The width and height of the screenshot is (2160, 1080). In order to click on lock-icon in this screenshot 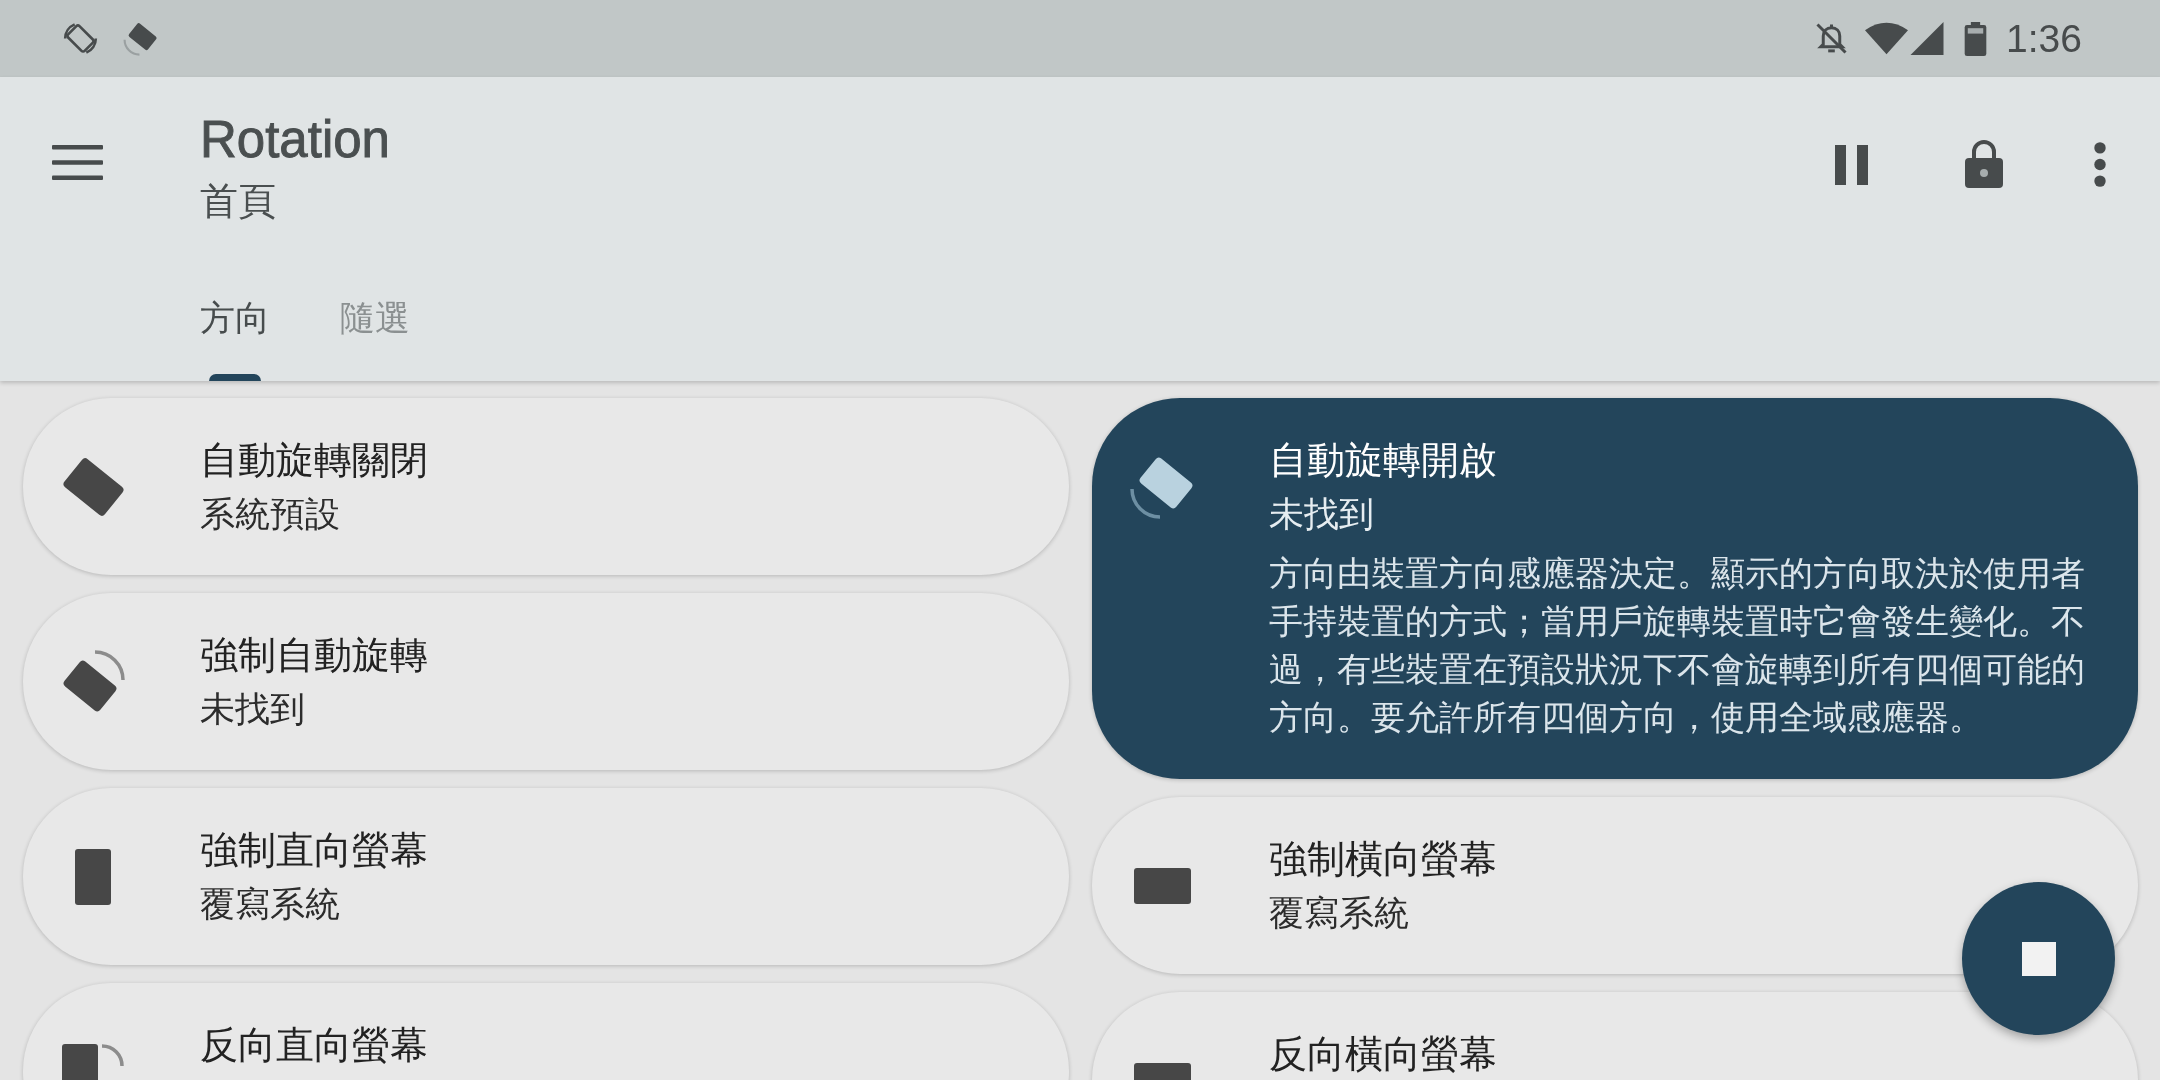, I will do `click(1984, 164)`.